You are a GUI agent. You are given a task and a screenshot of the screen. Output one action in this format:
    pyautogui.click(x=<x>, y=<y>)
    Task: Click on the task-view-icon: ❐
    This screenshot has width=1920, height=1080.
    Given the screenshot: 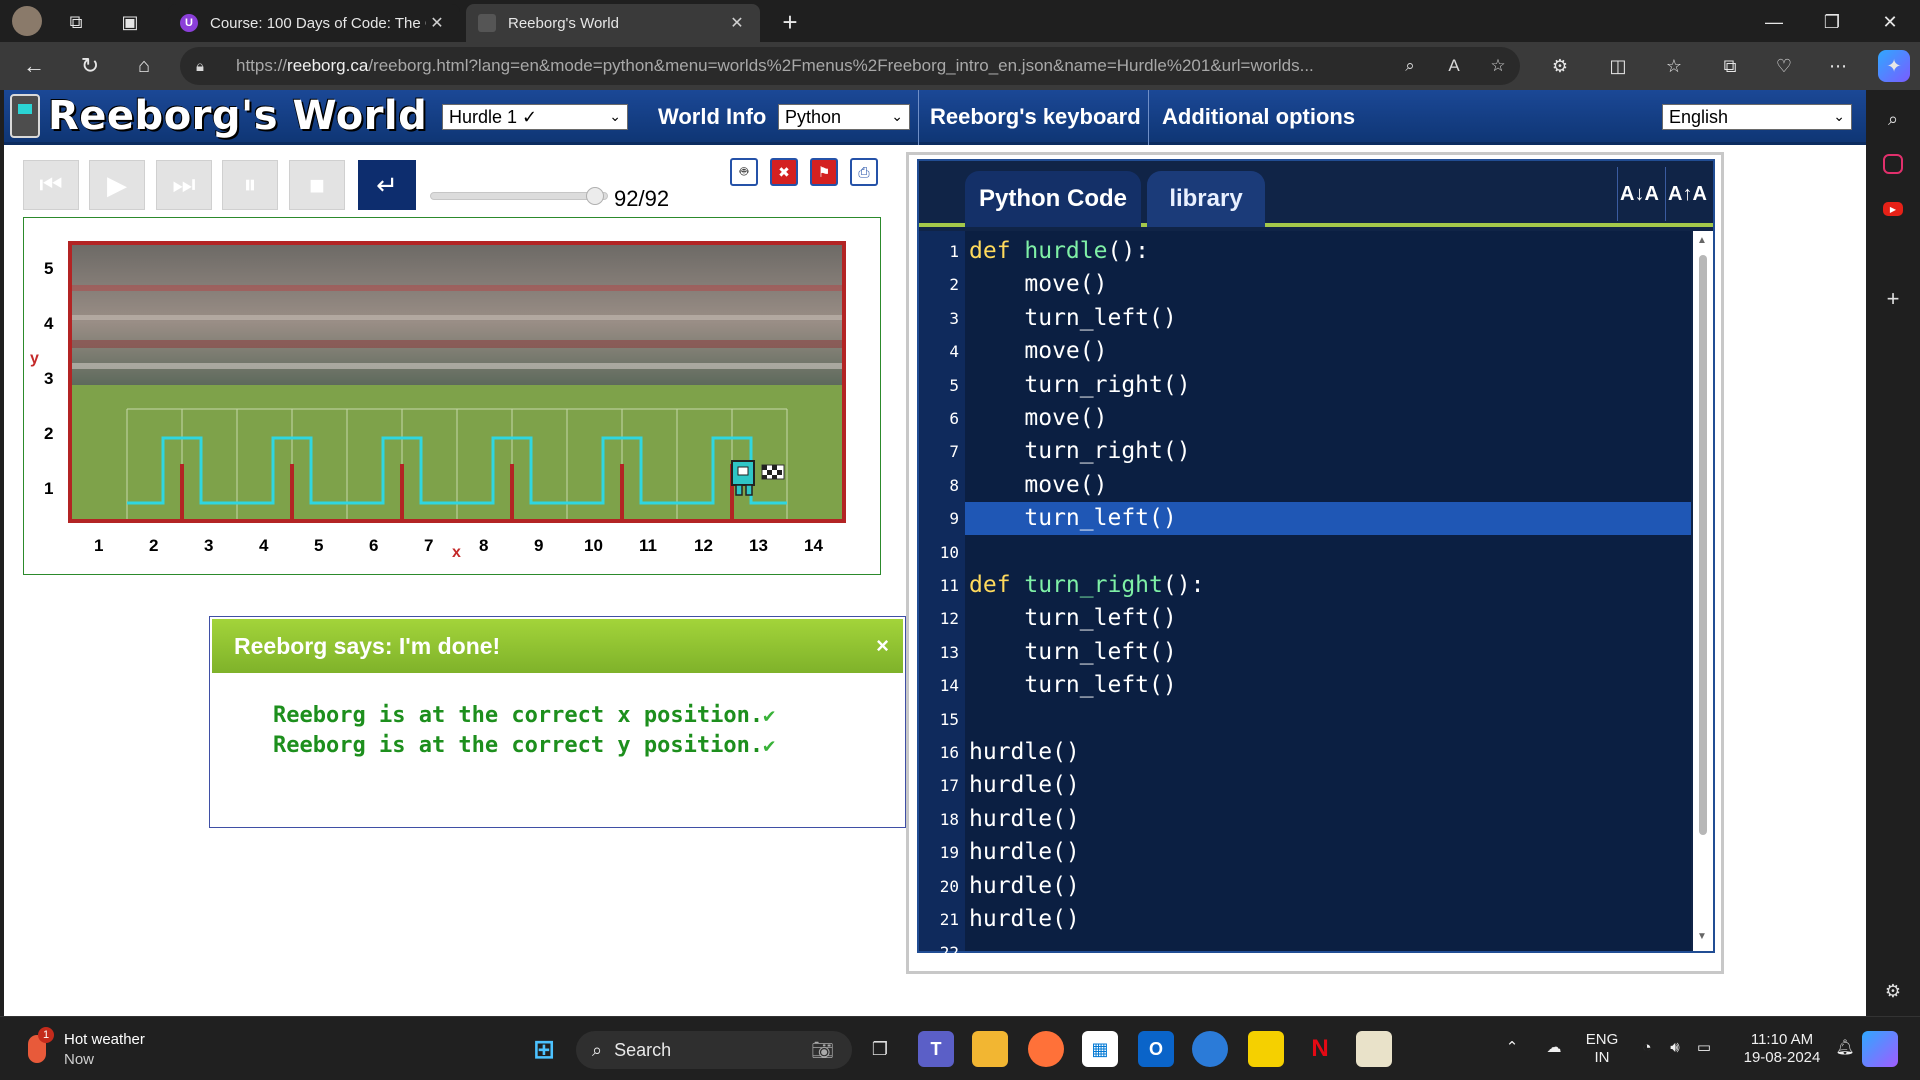 What is the action you would take?
    pyautogui.click(x=880, y=1049)
    